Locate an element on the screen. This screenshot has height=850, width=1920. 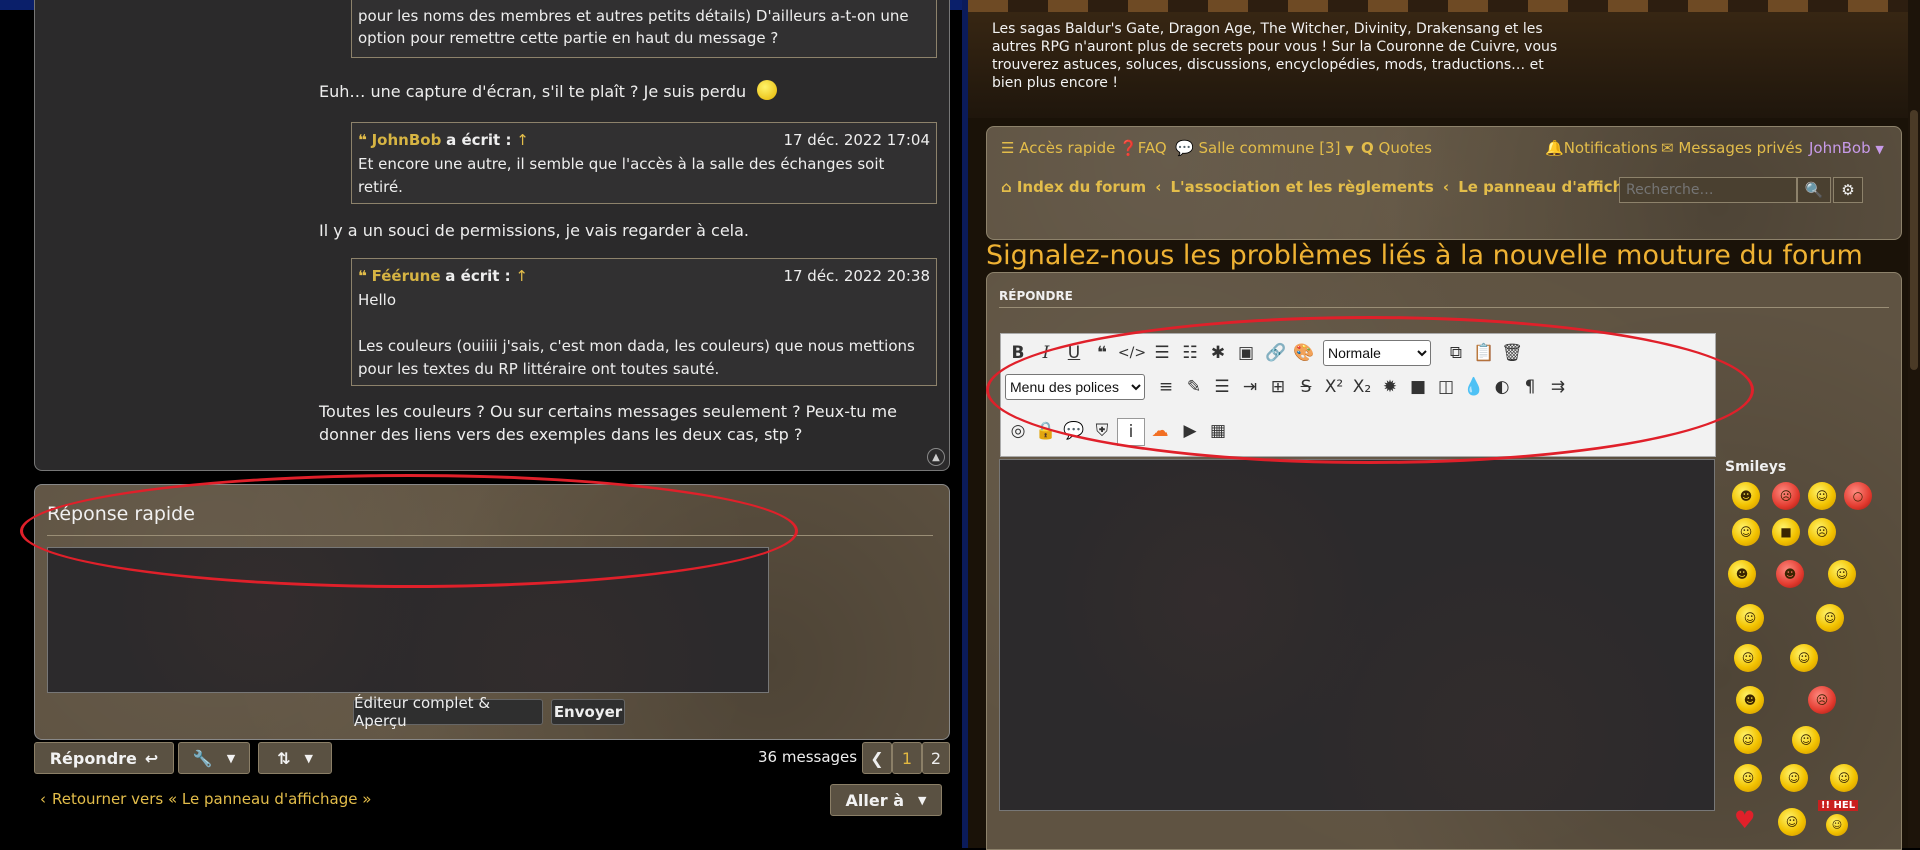
table-icon: ▦ is located at coordinates (1218, 431).